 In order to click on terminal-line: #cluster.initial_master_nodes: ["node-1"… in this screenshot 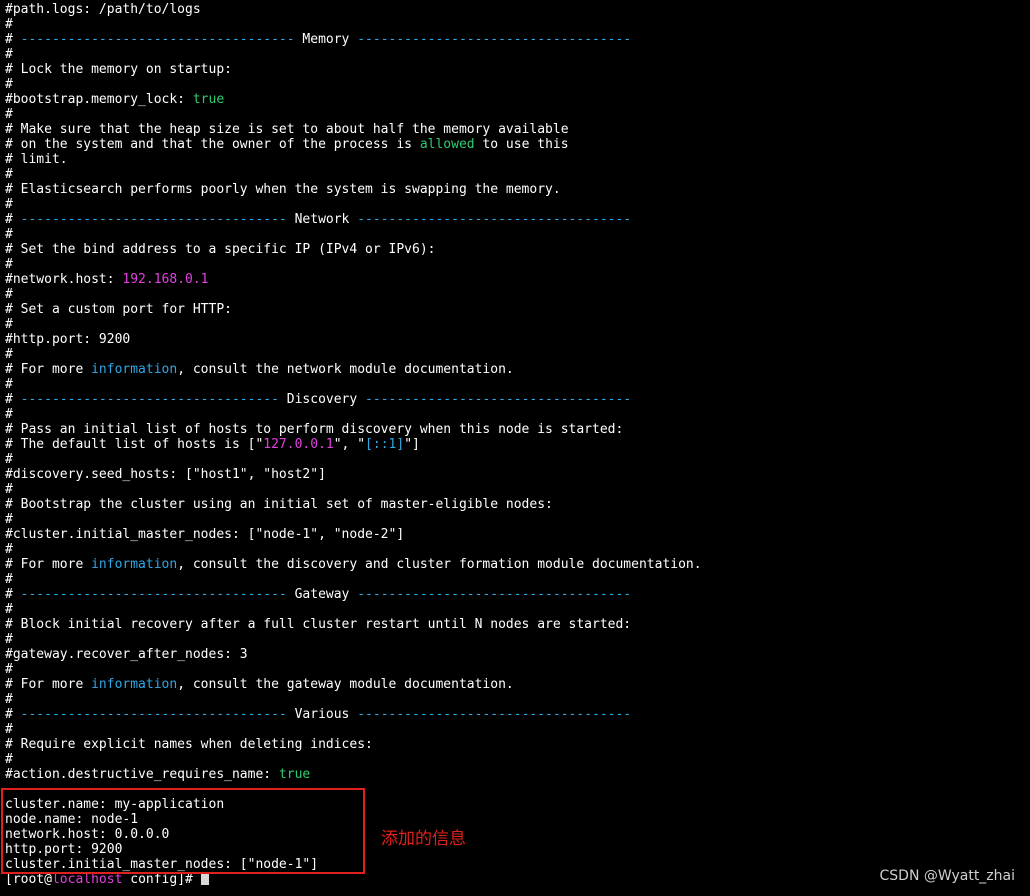, I will do `click(515, 534)`.